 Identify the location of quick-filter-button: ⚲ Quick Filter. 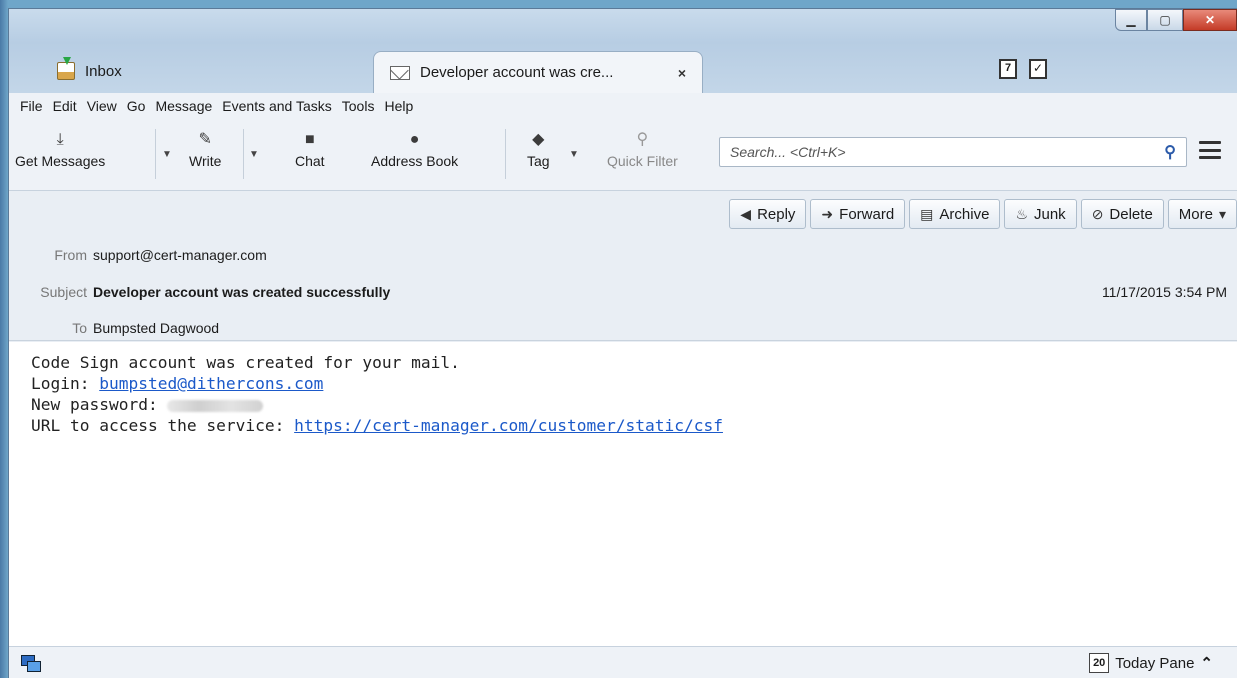
(642, 150).